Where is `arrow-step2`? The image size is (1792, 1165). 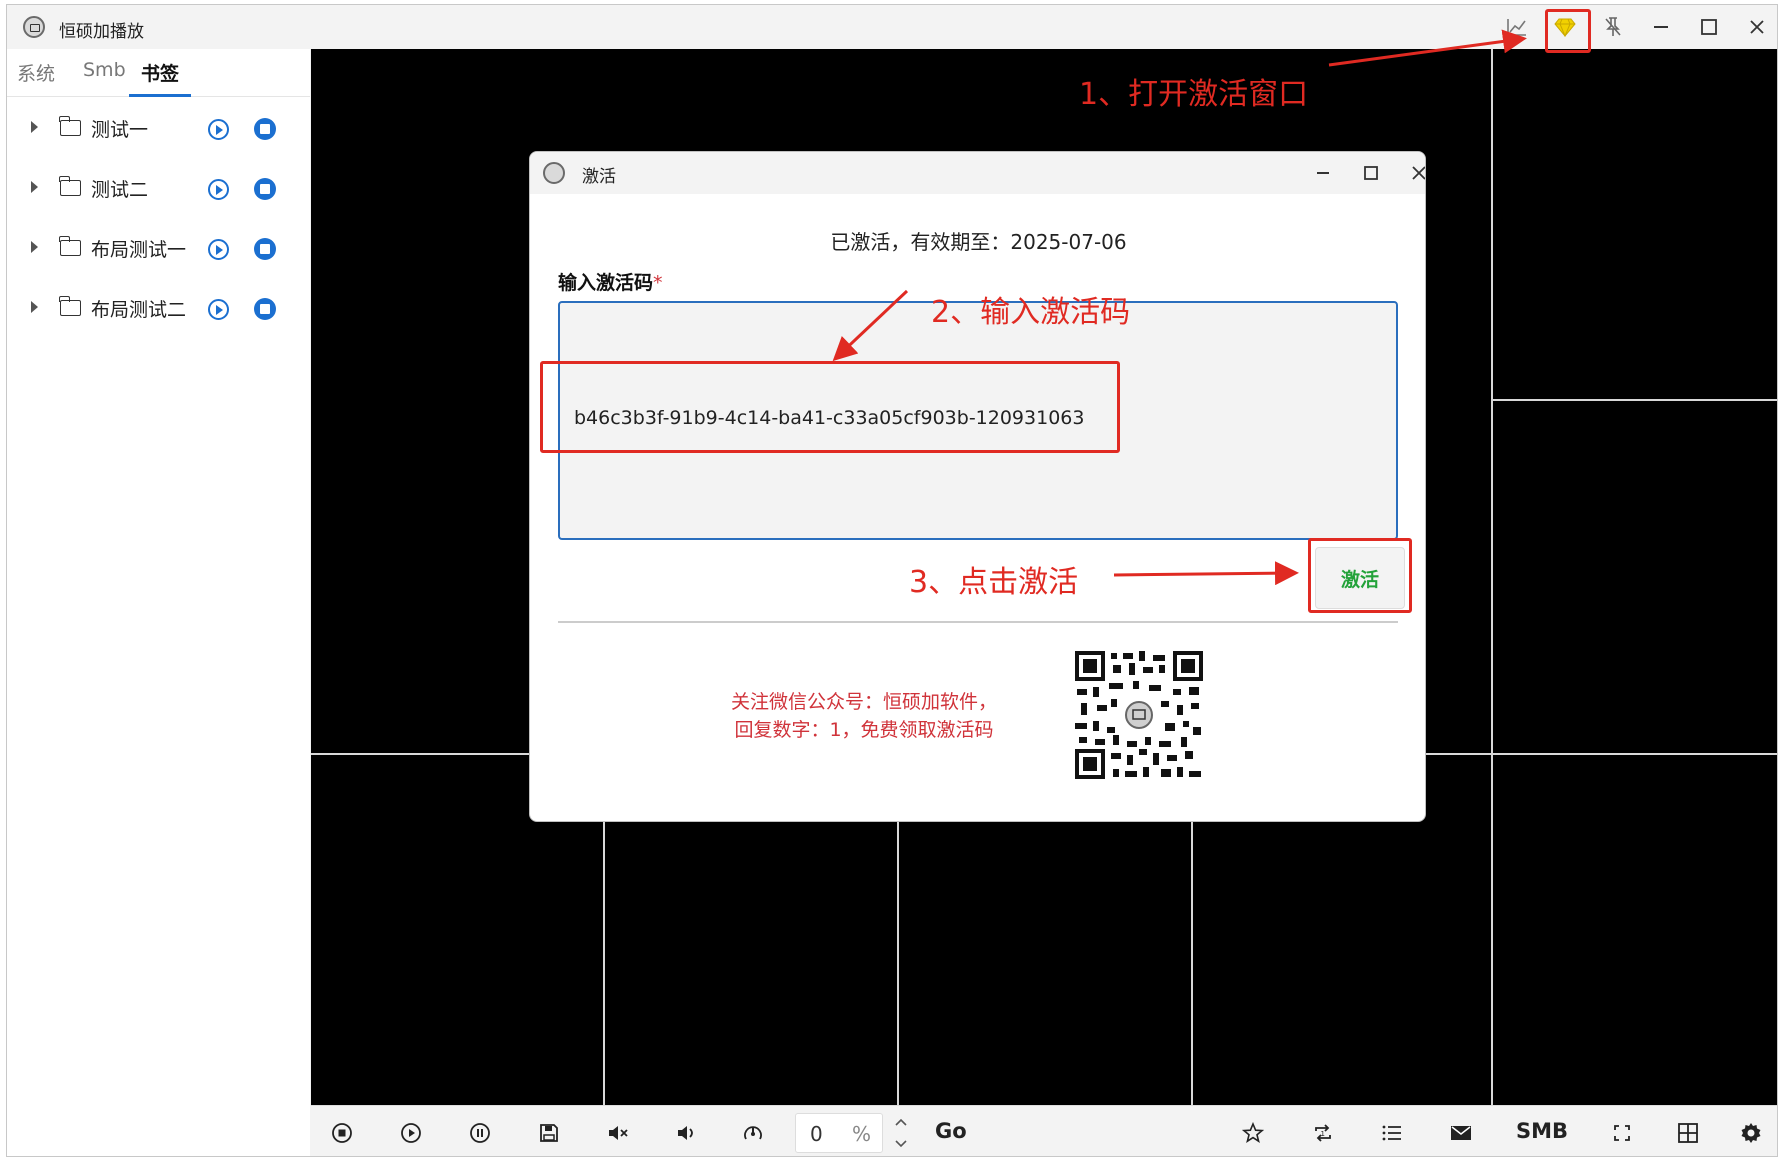 arrow-step2 is located at coordinates (870, 325).